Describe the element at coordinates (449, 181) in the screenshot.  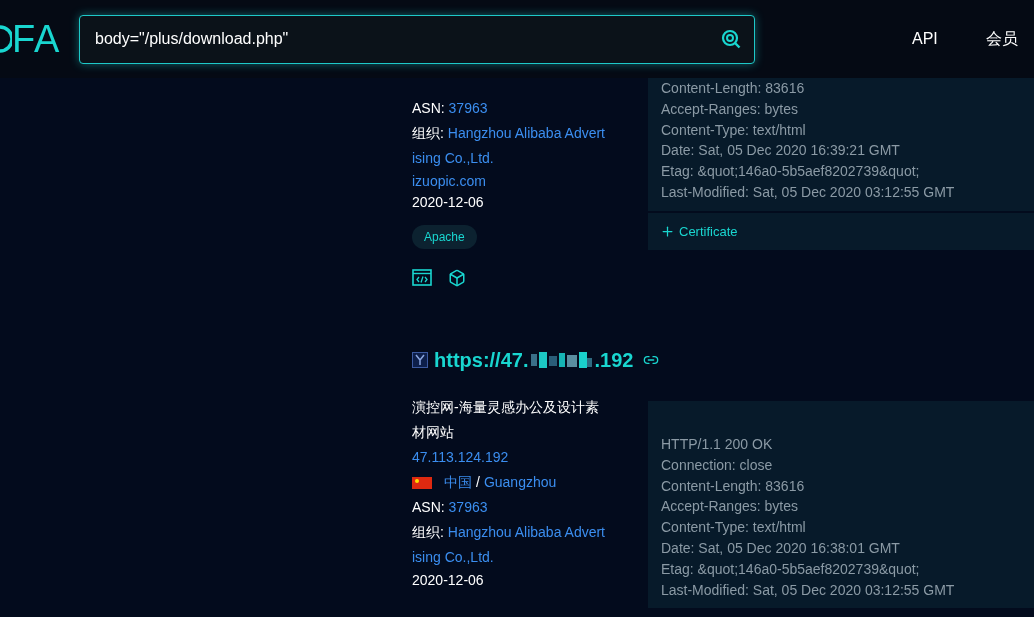
I see `domain-link: izuopic.com` at that location.